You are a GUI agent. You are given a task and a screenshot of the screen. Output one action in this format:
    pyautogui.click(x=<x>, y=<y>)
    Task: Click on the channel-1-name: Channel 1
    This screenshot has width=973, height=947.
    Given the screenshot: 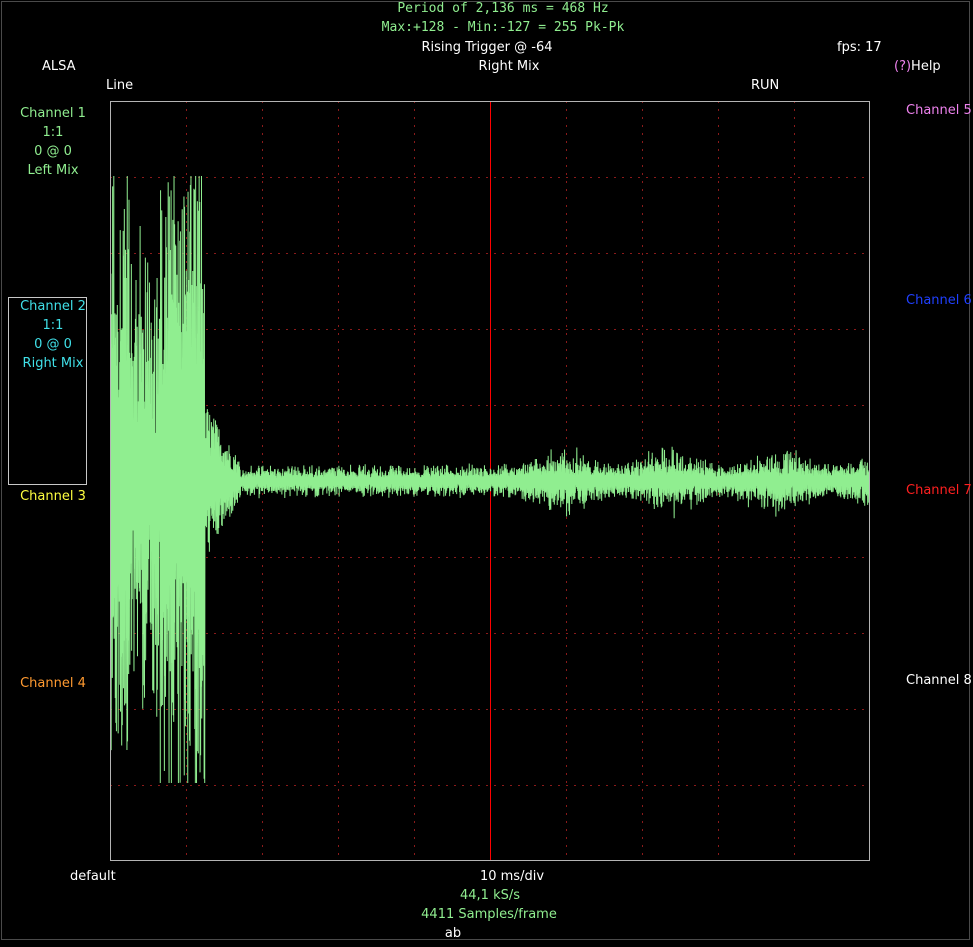 What is the action you would take?
    pyautogui.click(x=53, y=113)
    